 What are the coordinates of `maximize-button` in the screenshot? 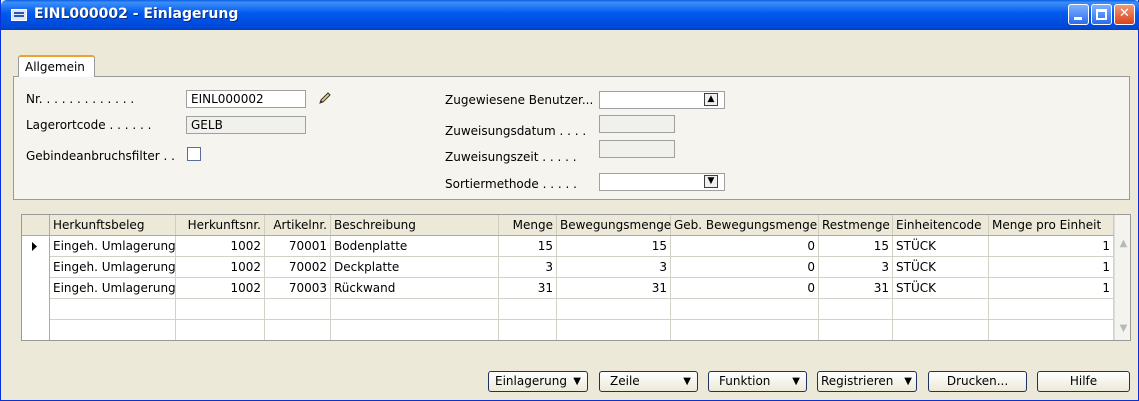 It's located at (1101, 14).